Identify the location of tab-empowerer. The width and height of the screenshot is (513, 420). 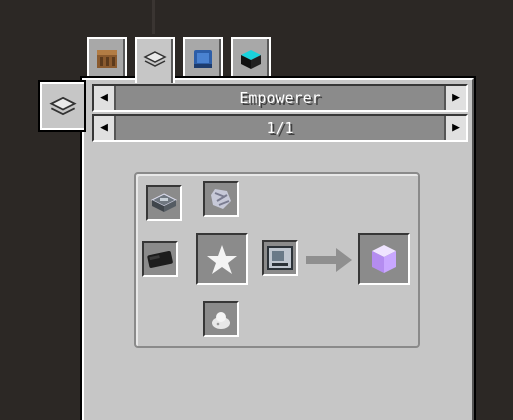
(155, 60).